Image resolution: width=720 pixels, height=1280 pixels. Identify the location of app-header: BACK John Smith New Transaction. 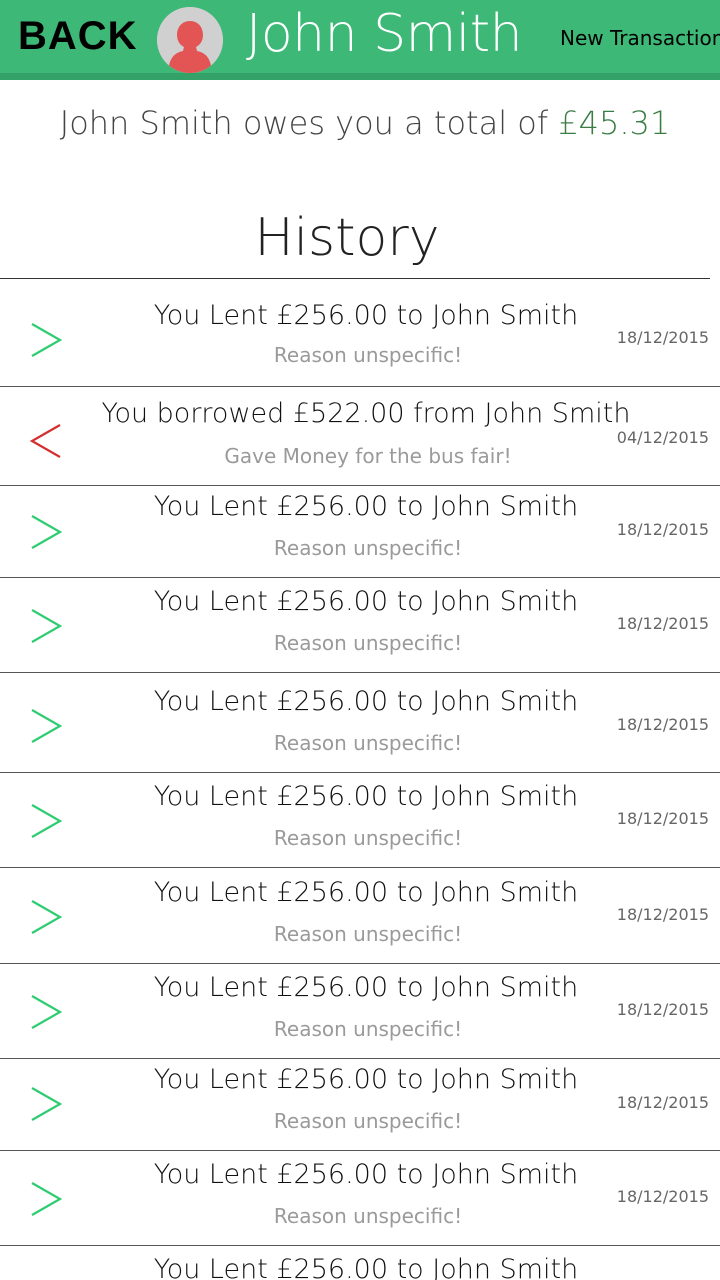
(360, 40).